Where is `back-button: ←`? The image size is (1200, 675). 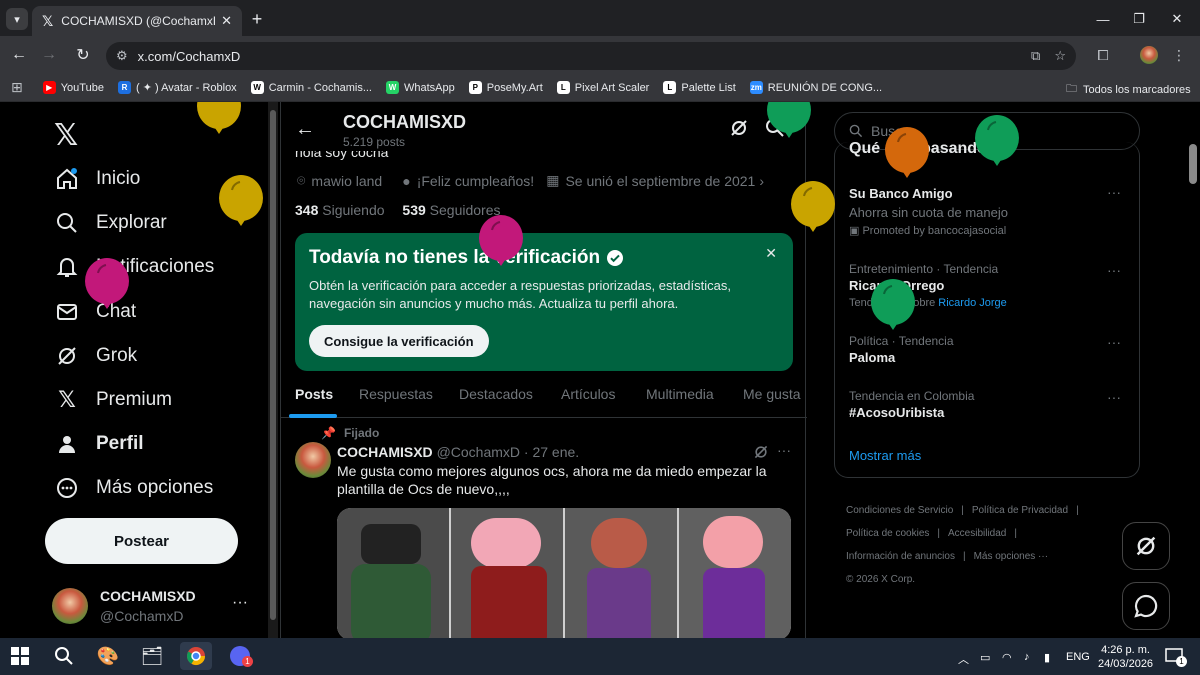
back-button: ← is located at coordinates (19, 55).